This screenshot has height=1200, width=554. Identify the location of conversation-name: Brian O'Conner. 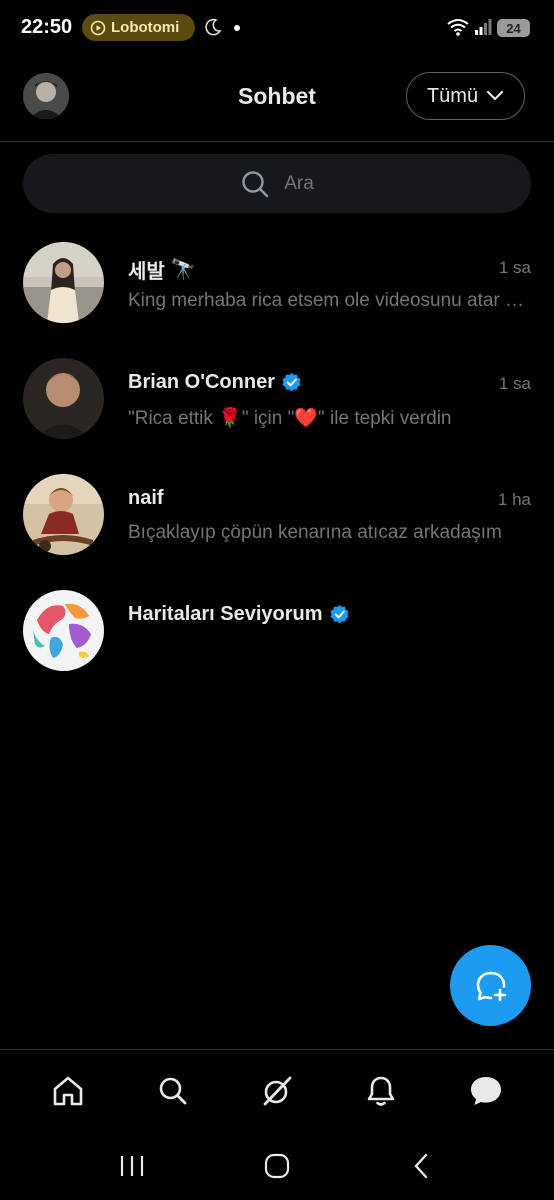
(215, 382).